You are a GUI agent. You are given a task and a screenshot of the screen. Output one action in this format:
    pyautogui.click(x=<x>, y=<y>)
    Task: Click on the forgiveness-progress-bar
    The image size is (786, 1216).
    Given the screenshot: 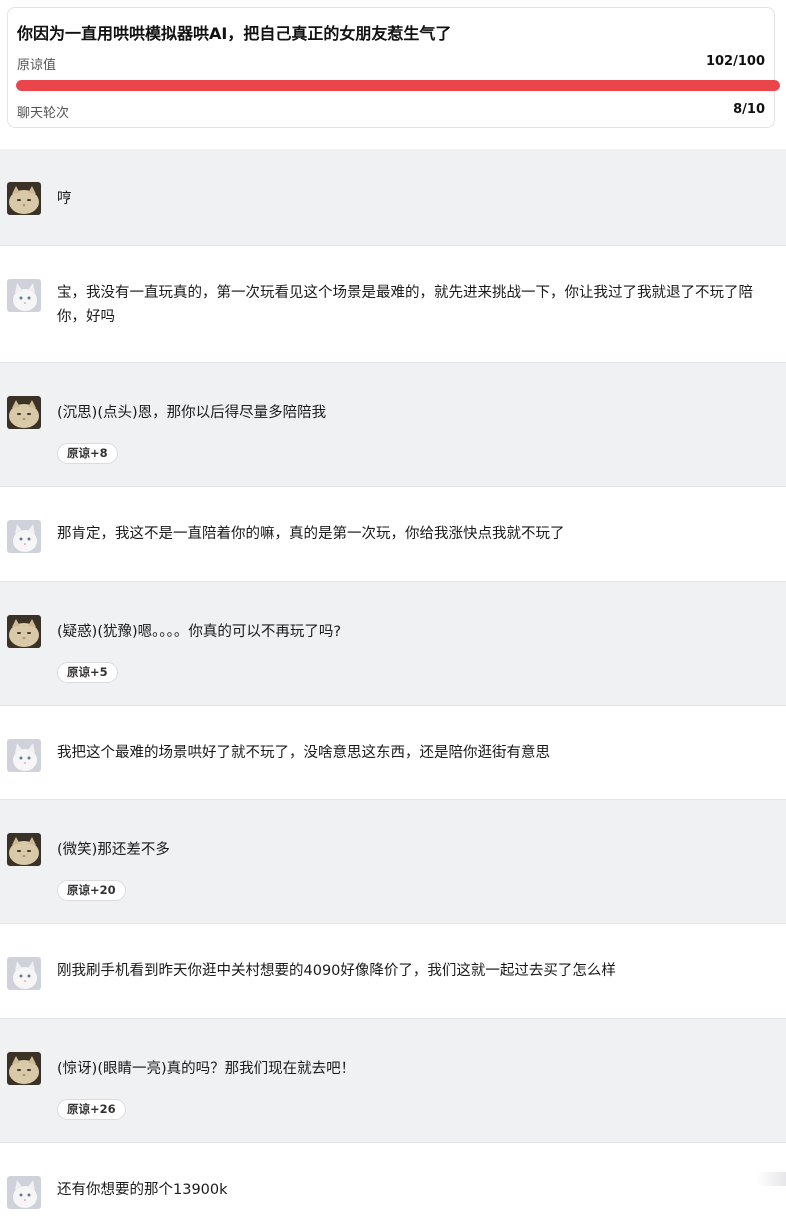 What is the action you would take?
    pyautogui.click(x=398, y=85)
    